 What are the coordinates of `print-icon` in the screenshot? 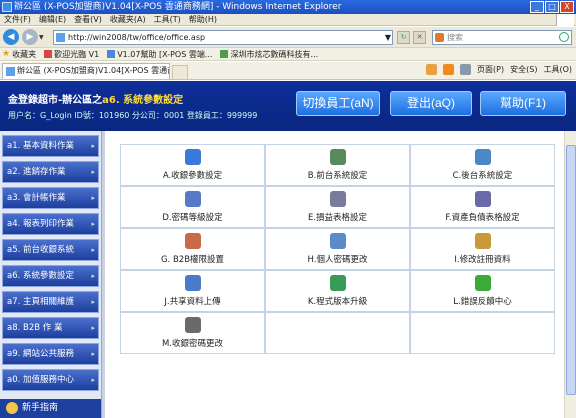 It's located at (466, 69).